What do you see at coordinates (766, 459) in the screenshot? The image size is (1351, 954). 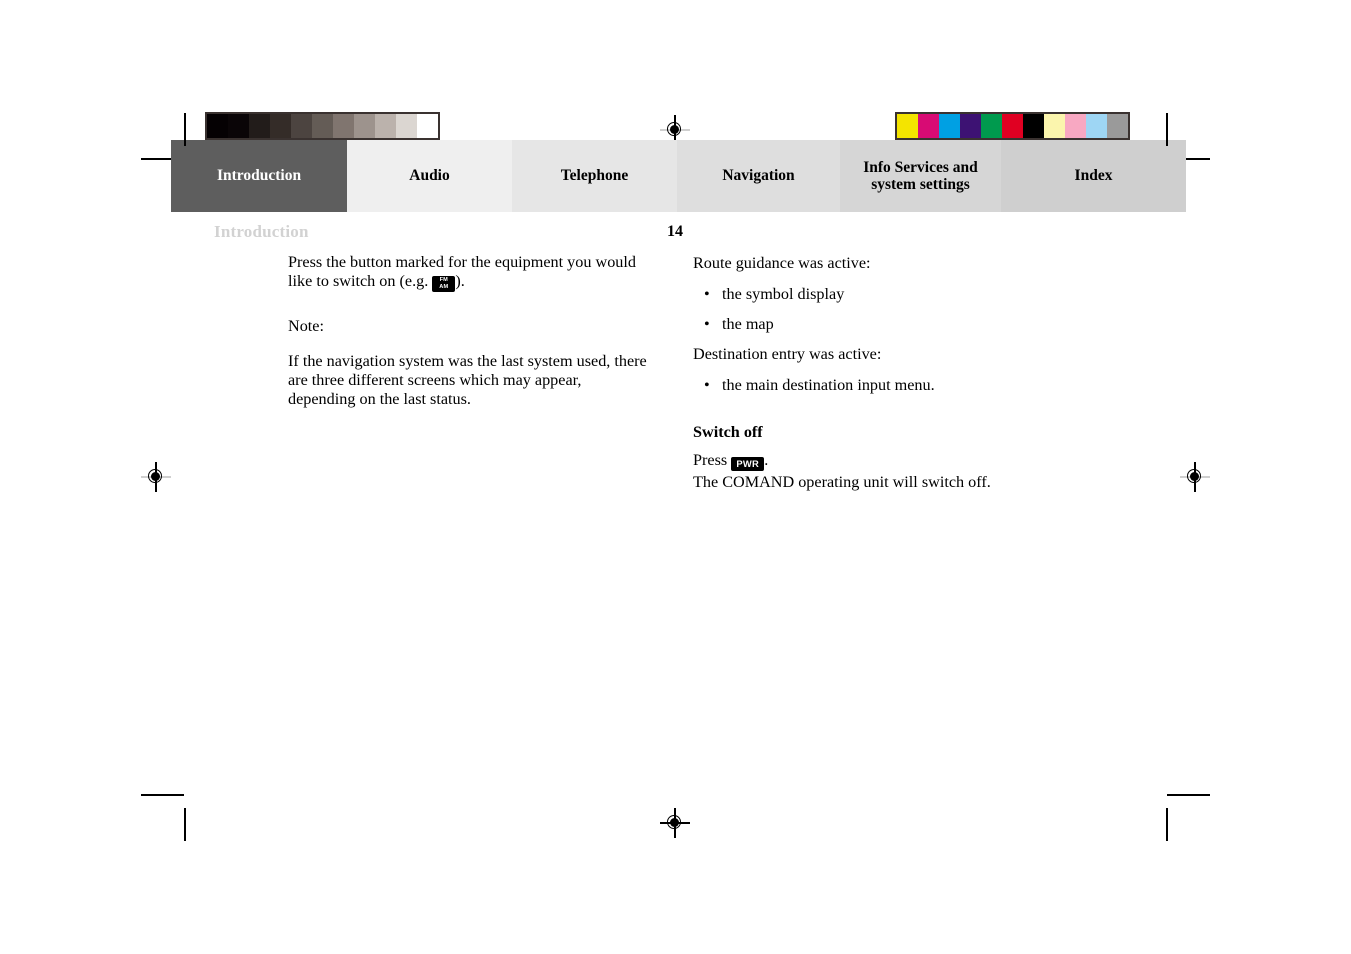 I see `press-suffix: .` at bounding box center [766, 459].